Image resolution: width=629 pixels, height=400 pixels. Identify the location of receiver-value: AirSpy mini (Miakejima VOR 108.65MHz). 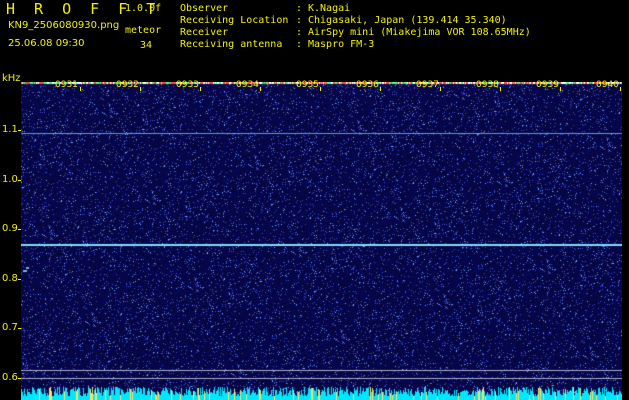
(419, 32).